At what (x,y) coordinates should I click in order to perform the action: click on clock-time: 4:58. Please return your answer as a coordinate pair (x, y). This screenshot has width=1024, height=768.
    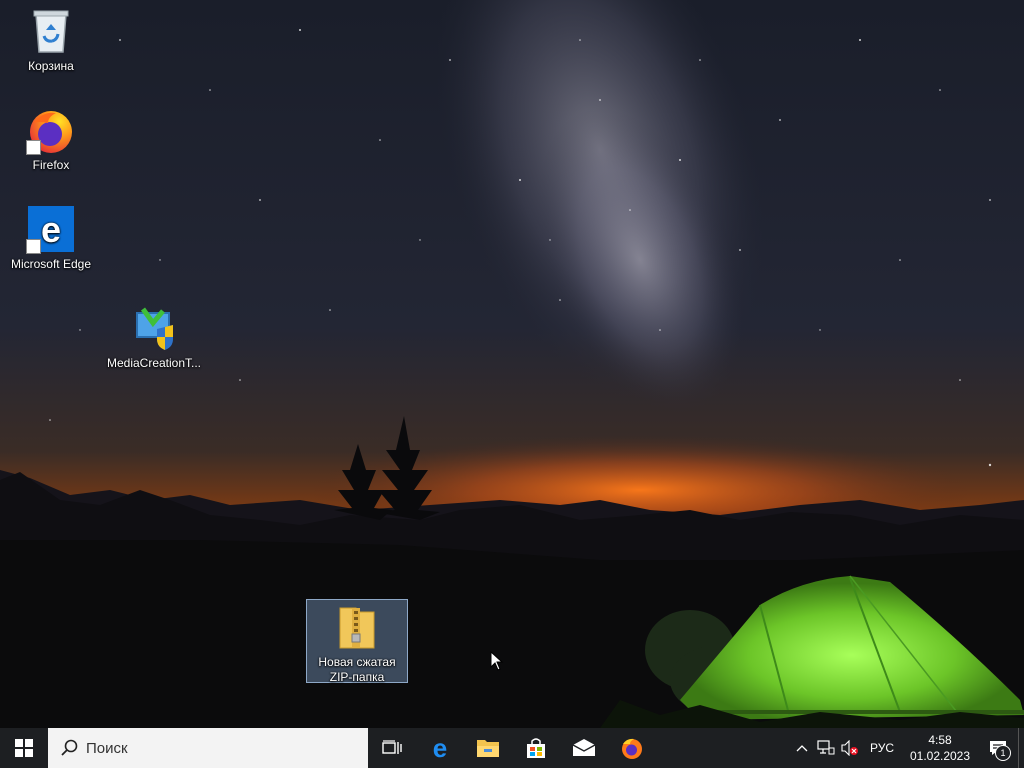
    Looking at the image, I should click on (940, 740).